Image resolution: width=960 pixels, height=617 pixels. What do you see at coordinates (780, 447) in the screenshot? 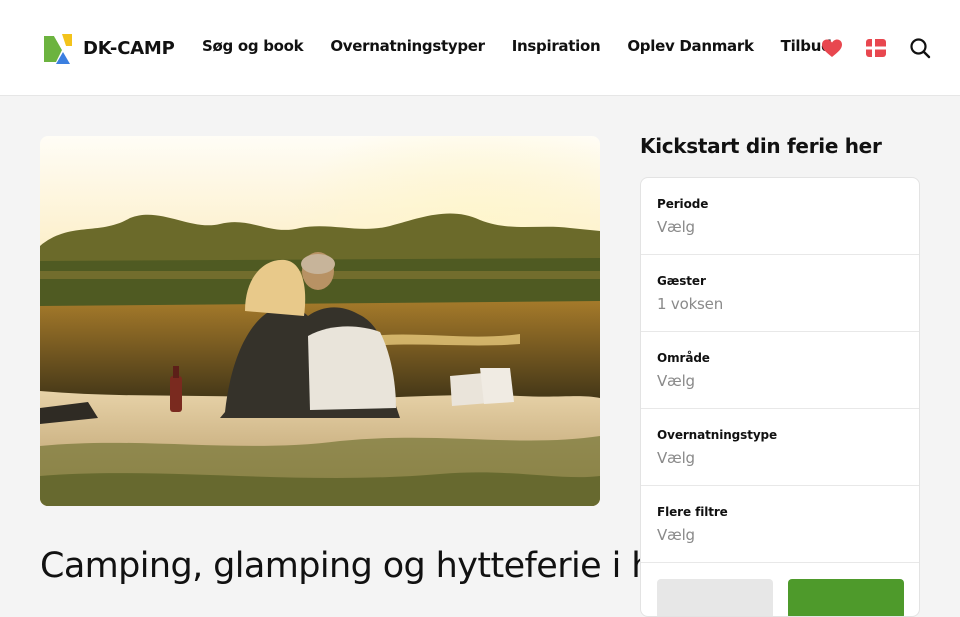
I see `field-overnatningstype: Overnatningstype Vælg` at bounding box center [780, 447].